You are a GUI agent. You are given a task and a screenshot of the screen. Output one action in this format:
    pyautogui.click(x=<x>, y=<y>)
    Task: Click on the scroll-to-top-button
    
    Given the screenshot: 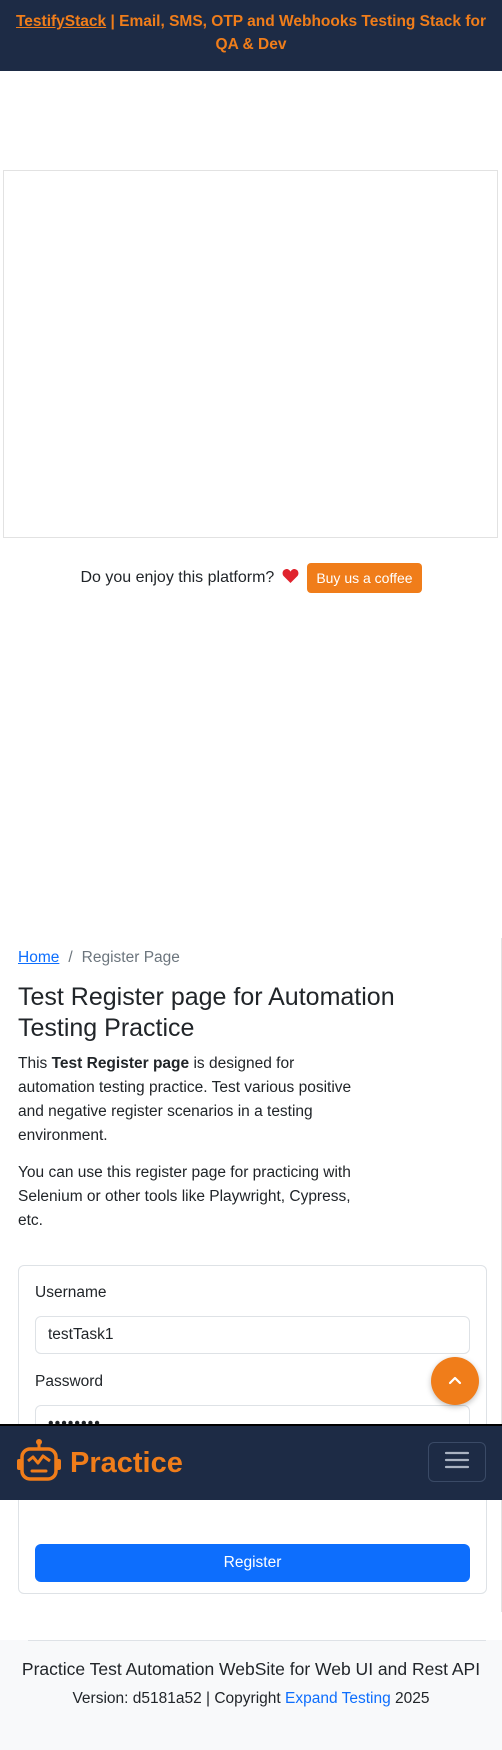 What is the action you would take?
    pyautogui.click(x=455, y=1381)
    